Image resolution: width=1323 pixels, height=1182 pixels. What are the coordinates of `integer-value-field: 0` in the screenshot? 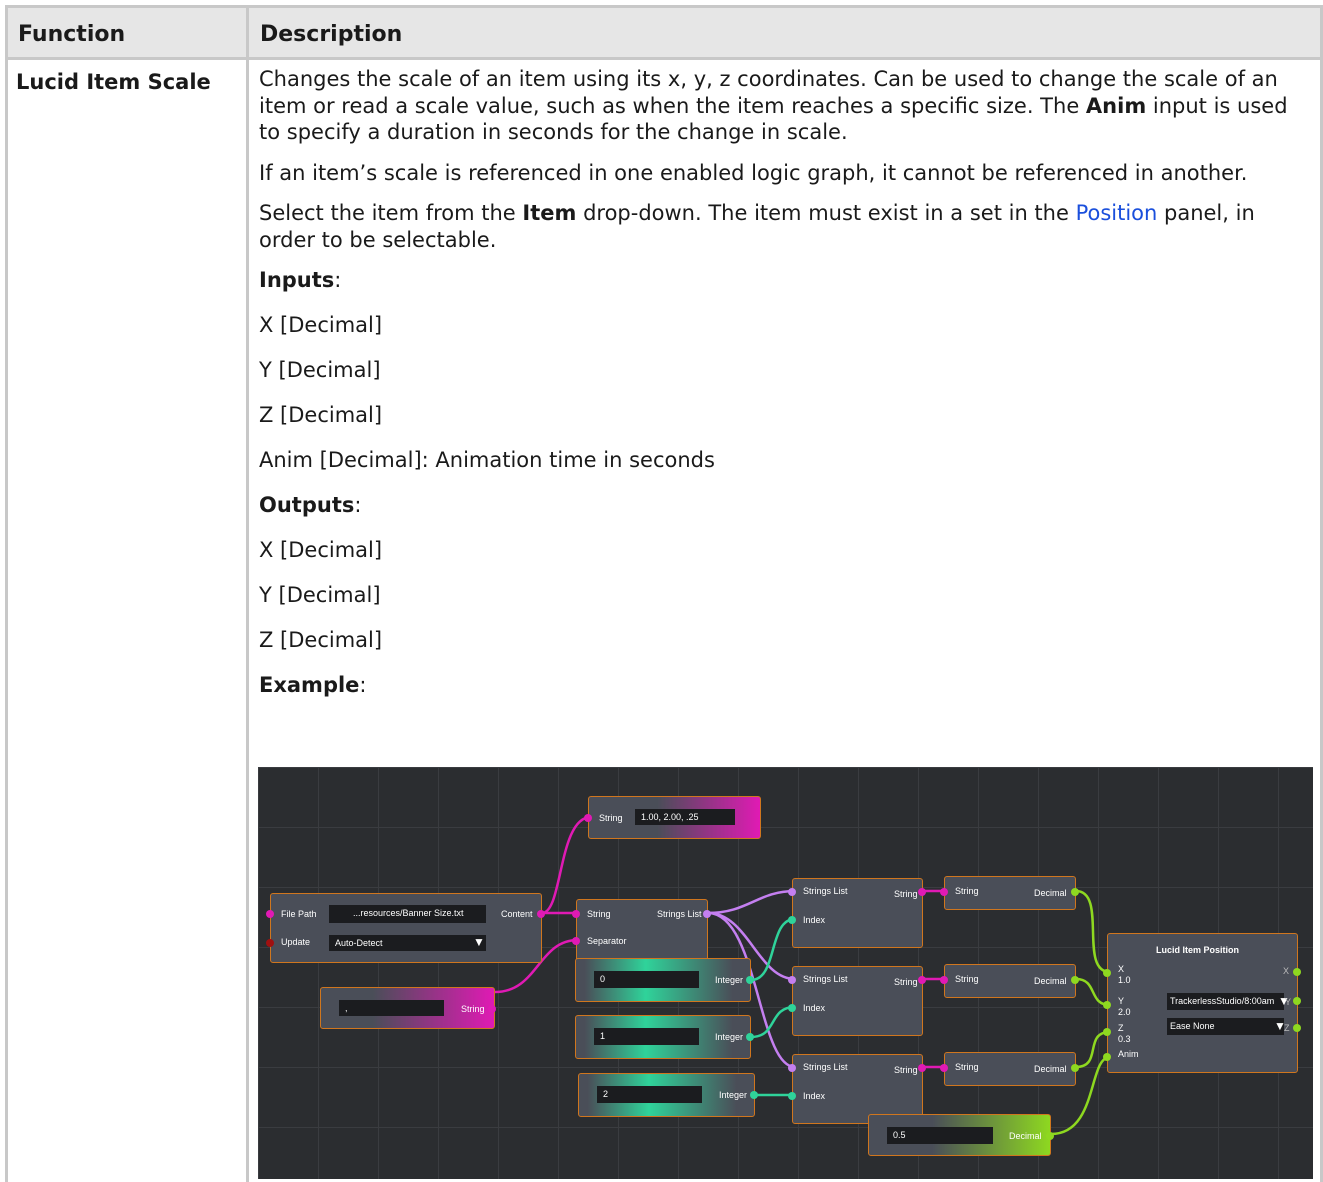 It's located at (646, 979).